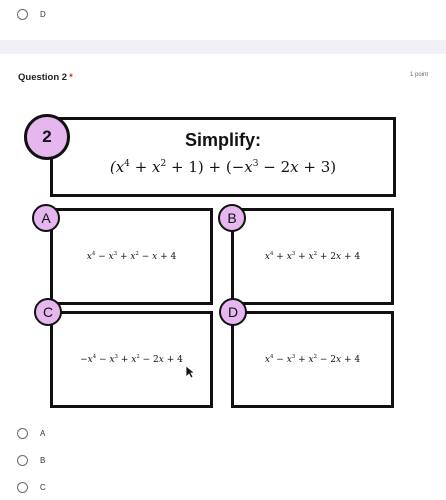 The image size is (446, 500). I want to click on answer-a-expression: x4 − x3 + x2 − x + 4, so click(131, 256).